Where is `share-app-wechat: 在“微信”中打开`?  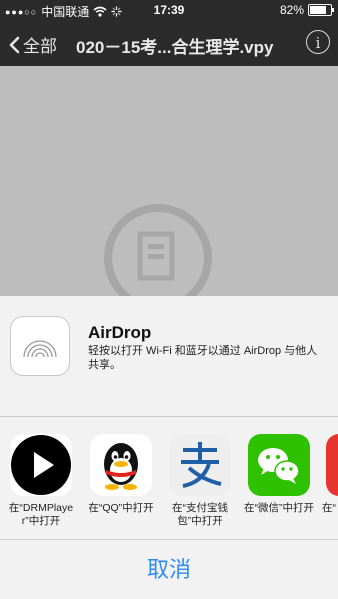
share-app-wechat: 在“微信”中打开 is located at coordinates (279, 474).